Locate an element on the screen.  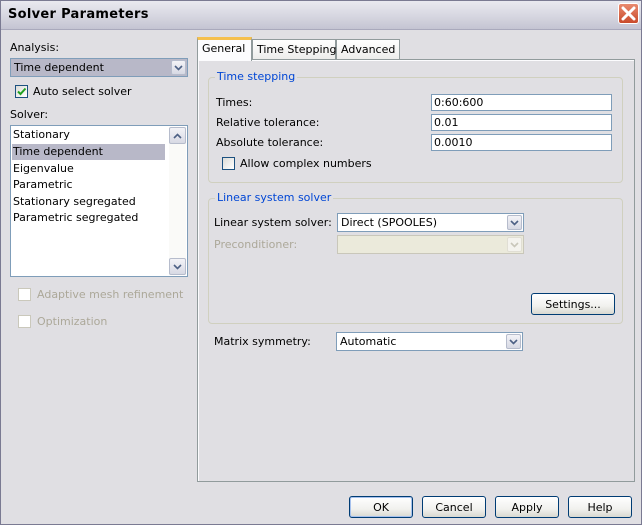
absolute-tolerance-label: Absolute tolerance: is located at coordinates (270, 142).